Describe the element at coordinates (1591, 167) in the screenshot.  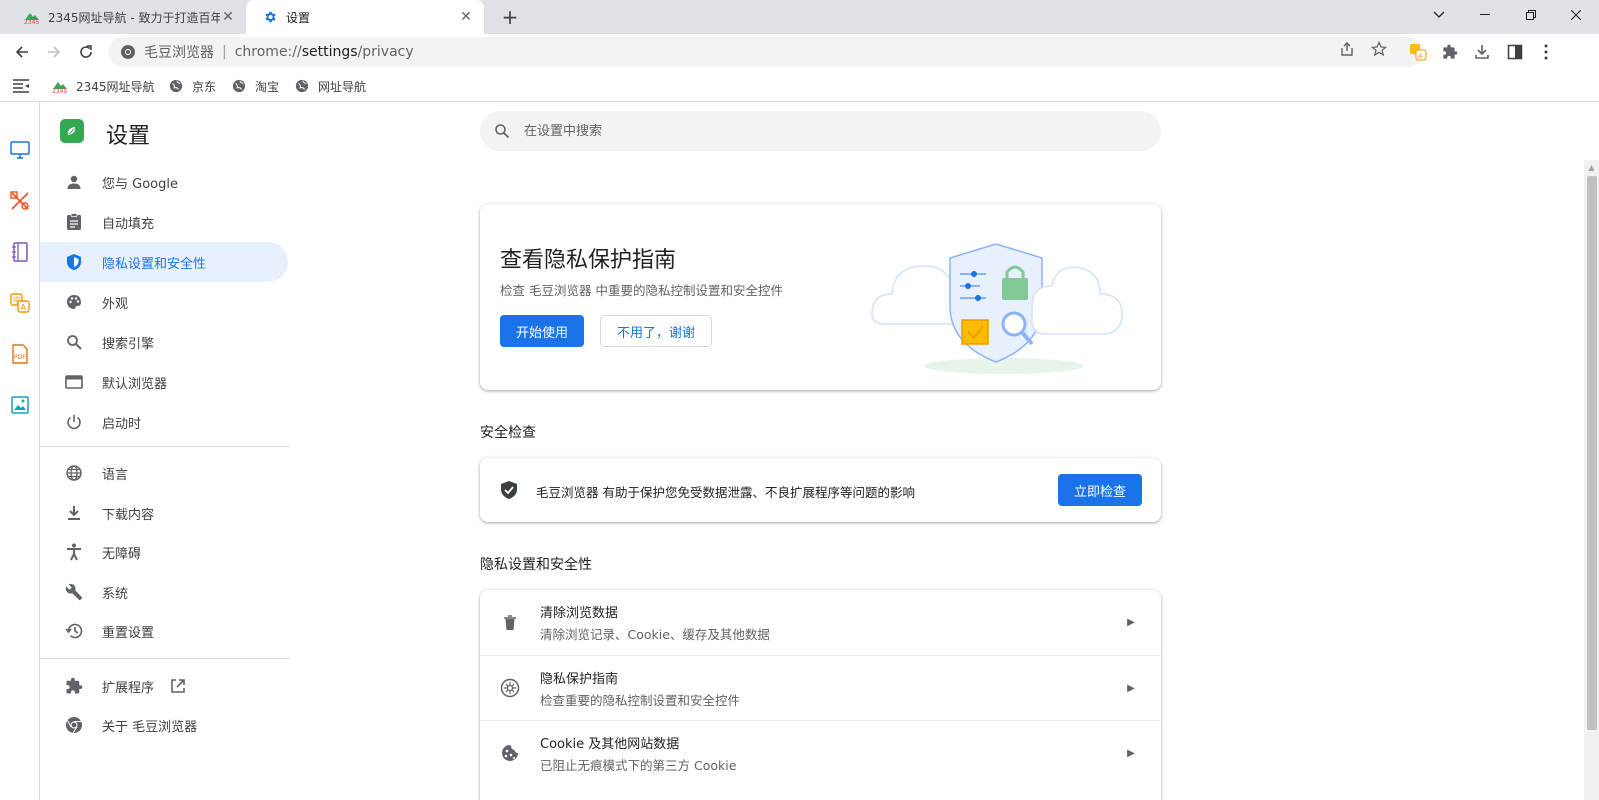
I see `scroll-up-arrow-icon: ▲` at that location.